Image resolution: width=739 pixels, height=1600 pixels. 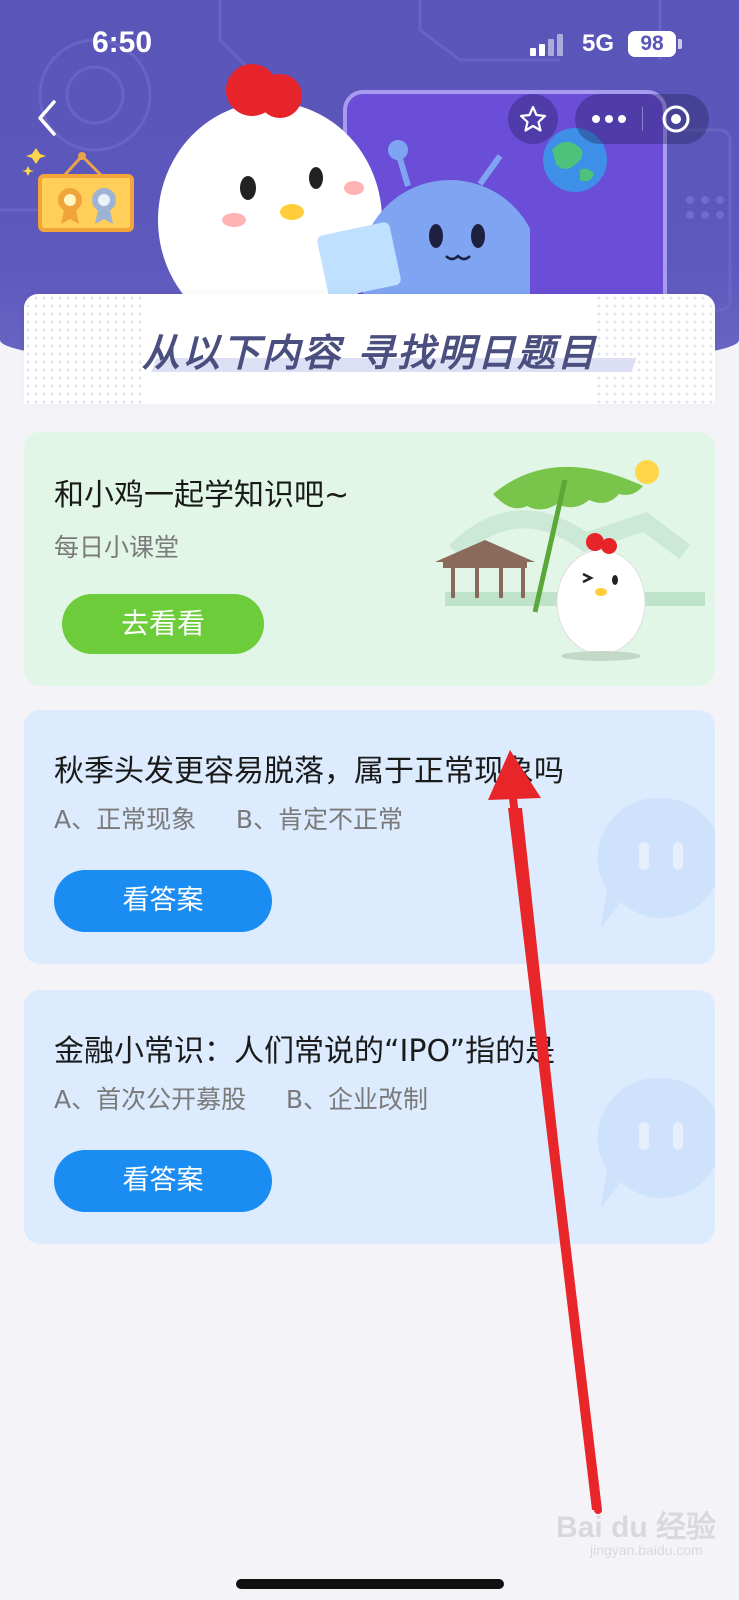 I want to click on daily-class-subtitle: 每日小课堂, so click(x=117, y=547).